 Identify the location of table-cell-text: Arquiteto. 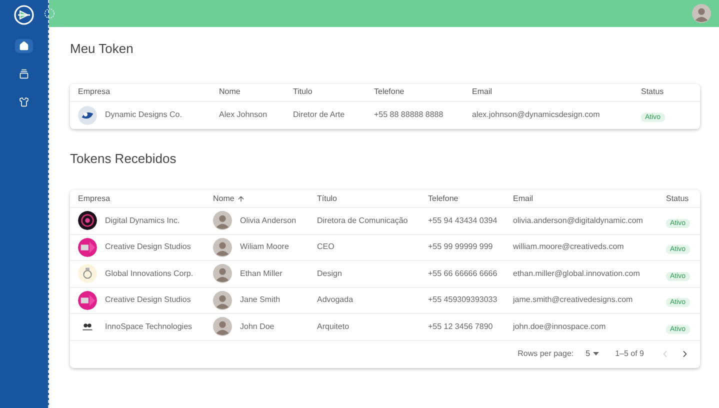
(333, 326).